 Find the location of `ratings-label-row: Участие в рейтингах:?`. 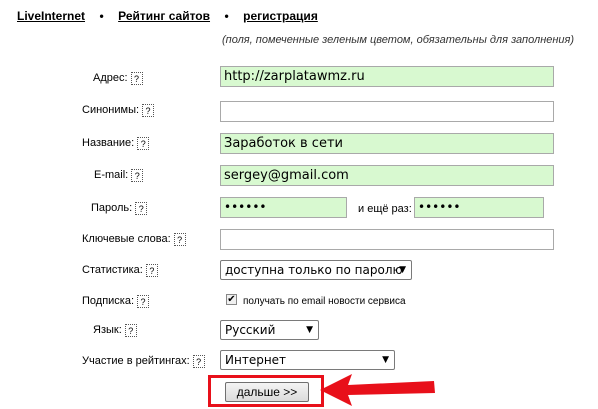

ratings-label-row: Участие в рейтингах:? is located at coordinates (143, 361).